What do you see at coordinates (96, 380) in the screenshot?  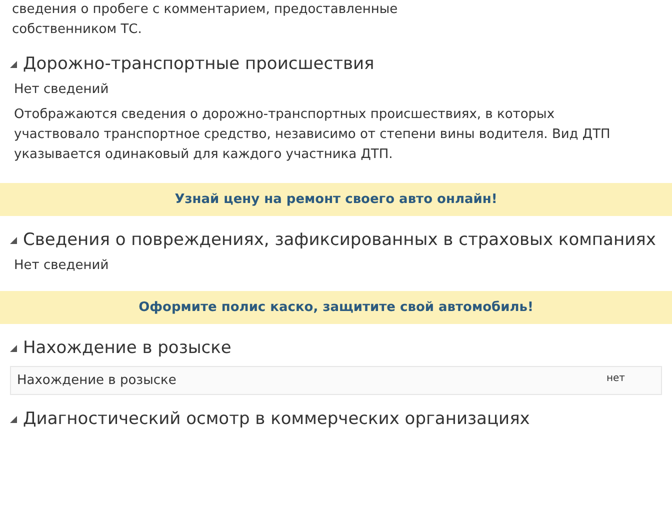 I see `table-cell: Нахождение в розыске` at bounding box center [96, 380].